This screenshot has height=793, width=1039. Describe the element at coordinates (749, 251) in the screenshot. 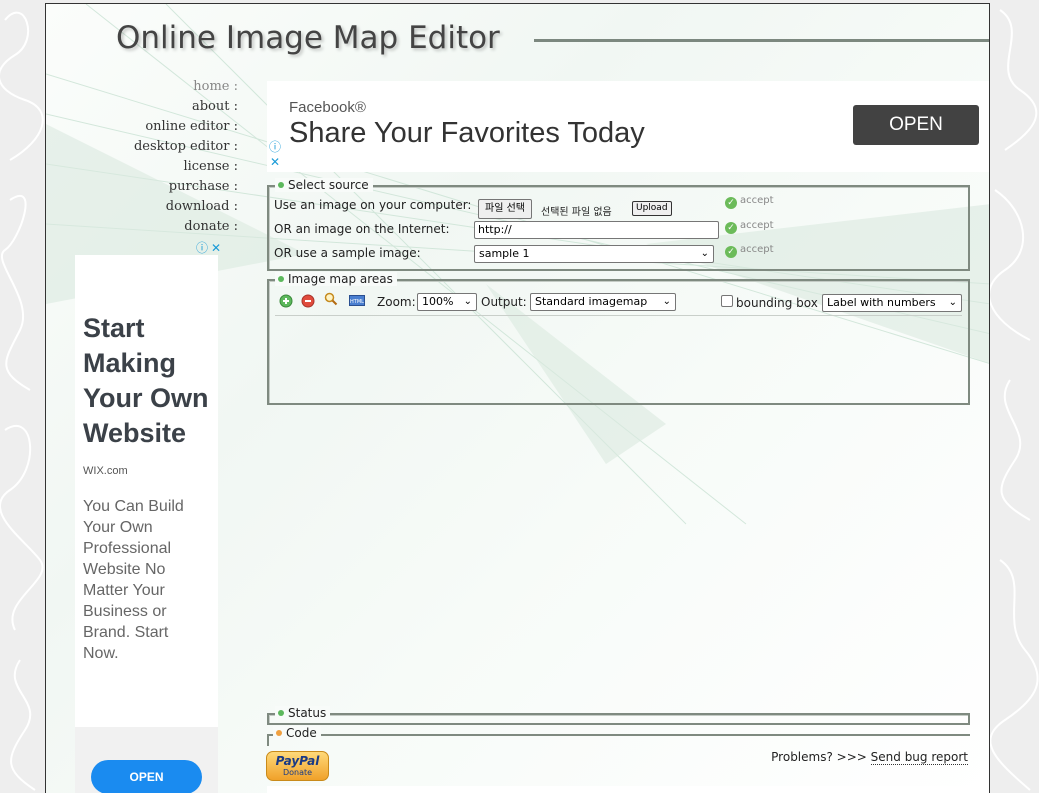

I see `accept-sample: ✓ accept` at that location.